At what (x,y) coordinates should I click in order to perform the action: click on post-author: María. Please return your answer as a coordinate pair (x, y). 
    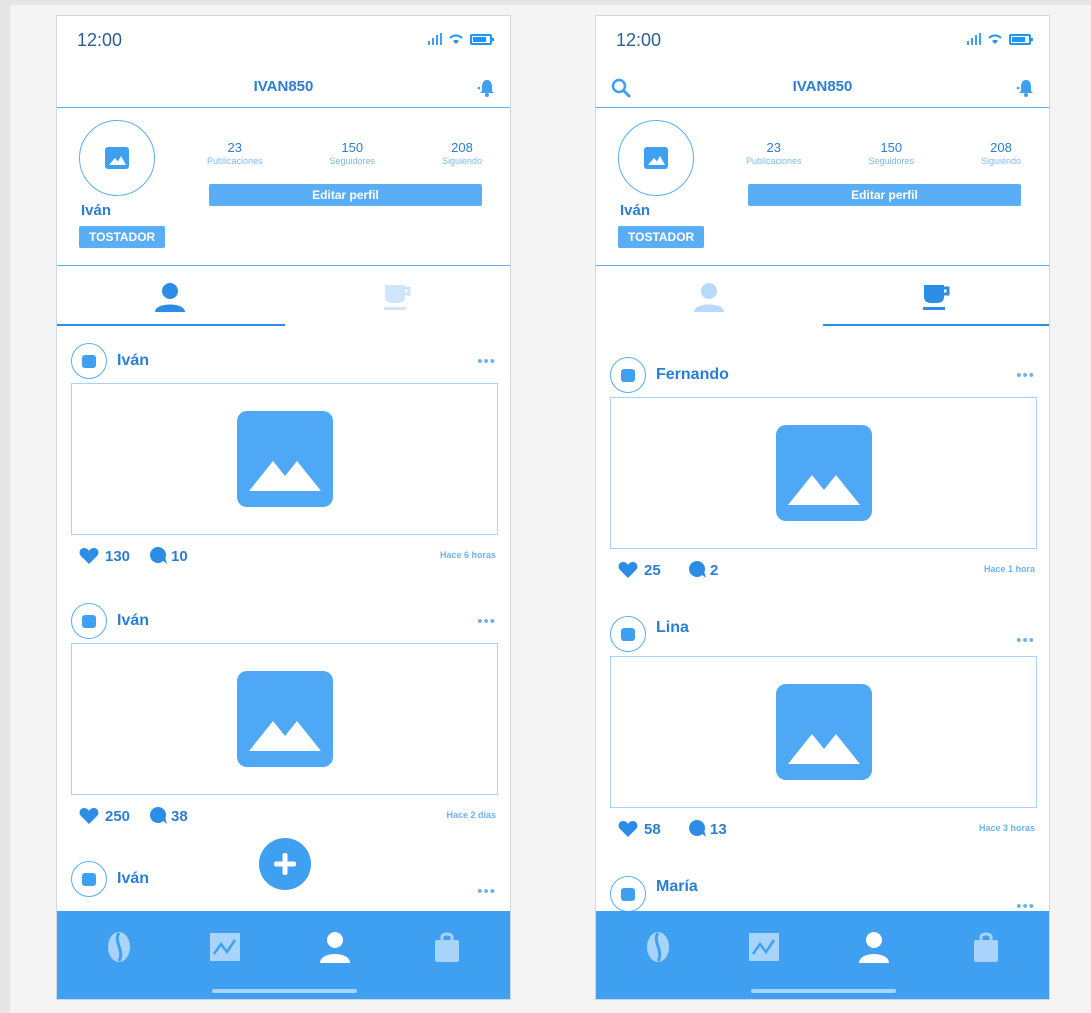
    Looking at the image, I should click on (677, 887).